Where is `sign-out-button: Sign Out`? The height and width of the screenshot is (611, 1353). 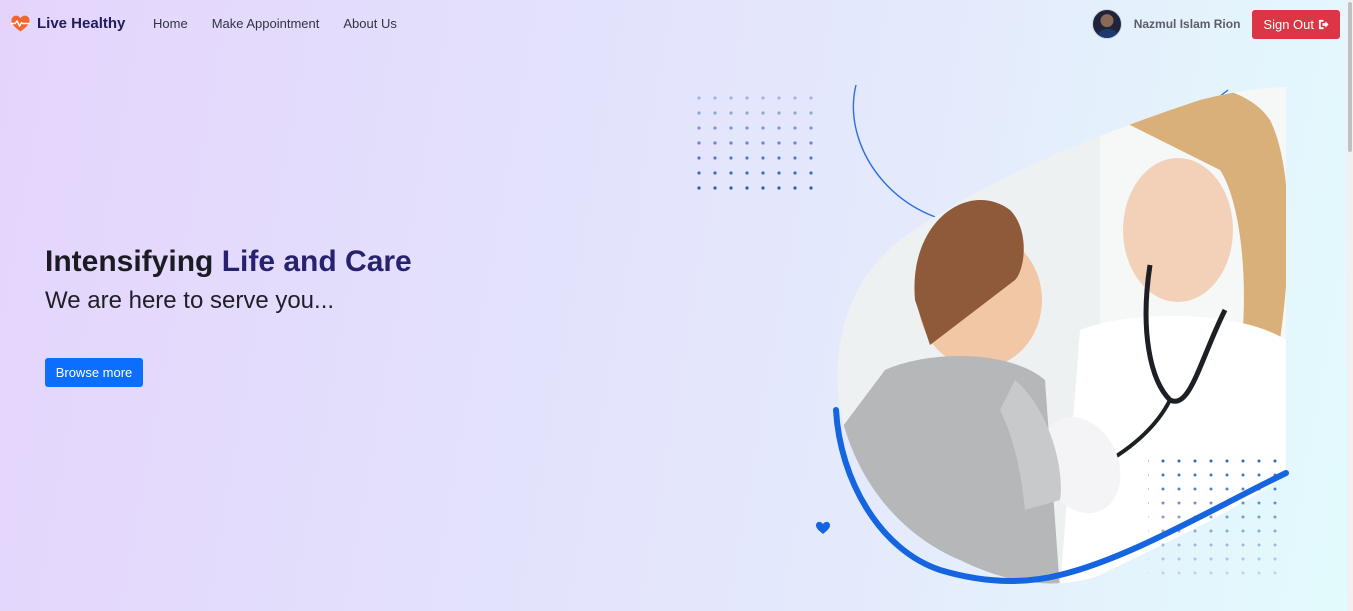 sign-out-button: Sign Out is located at coordinates (1296, 24).